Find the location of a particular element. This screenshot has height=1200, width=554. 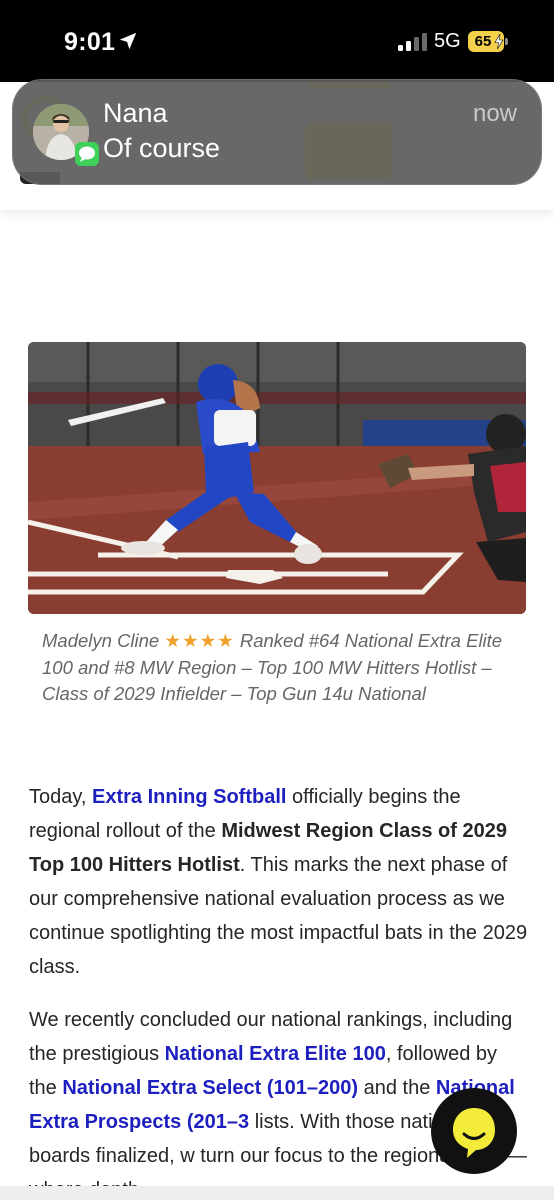

location-arrow-icon is located at coordinates (128, 41).